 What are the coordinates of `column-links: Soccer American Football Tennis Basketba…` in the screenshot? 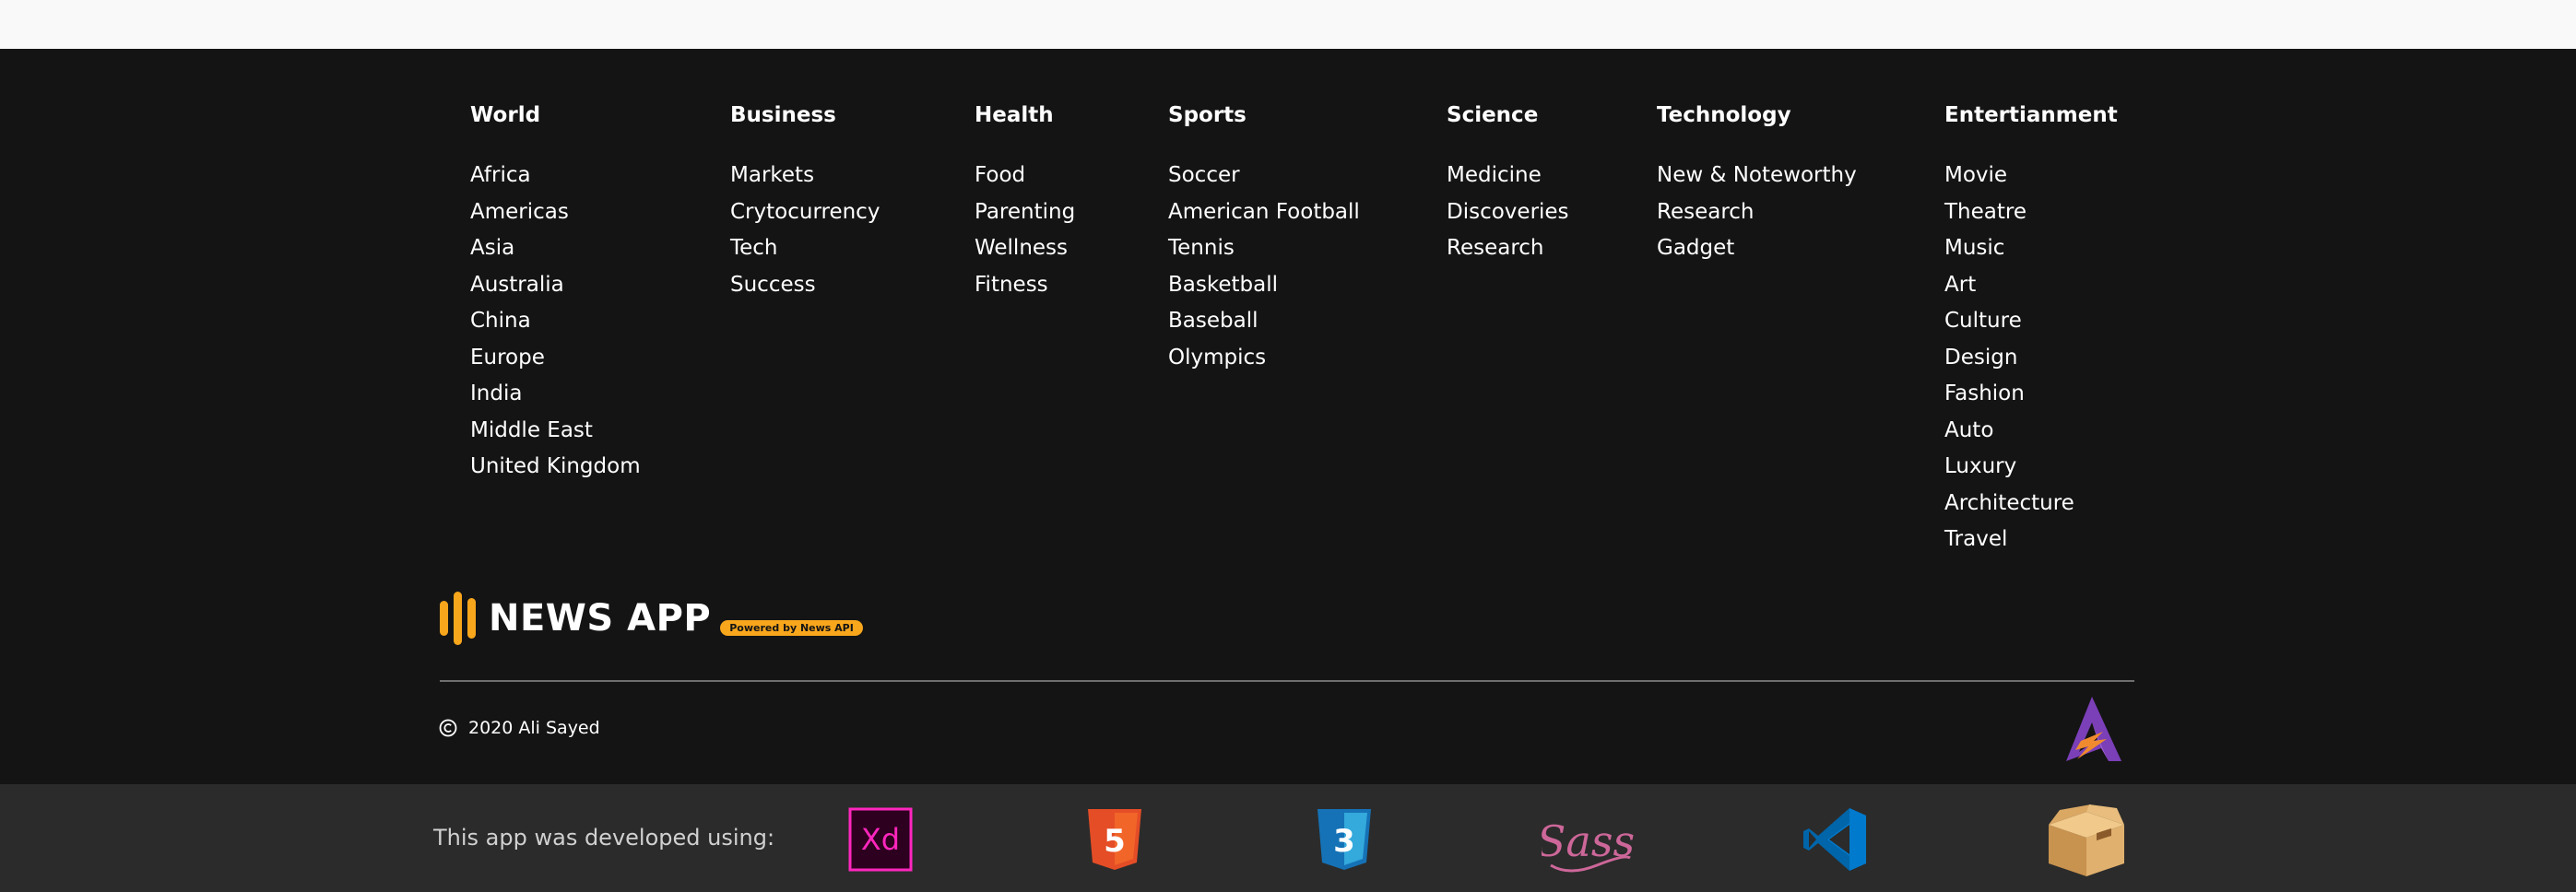 It's located at (1264, 267).